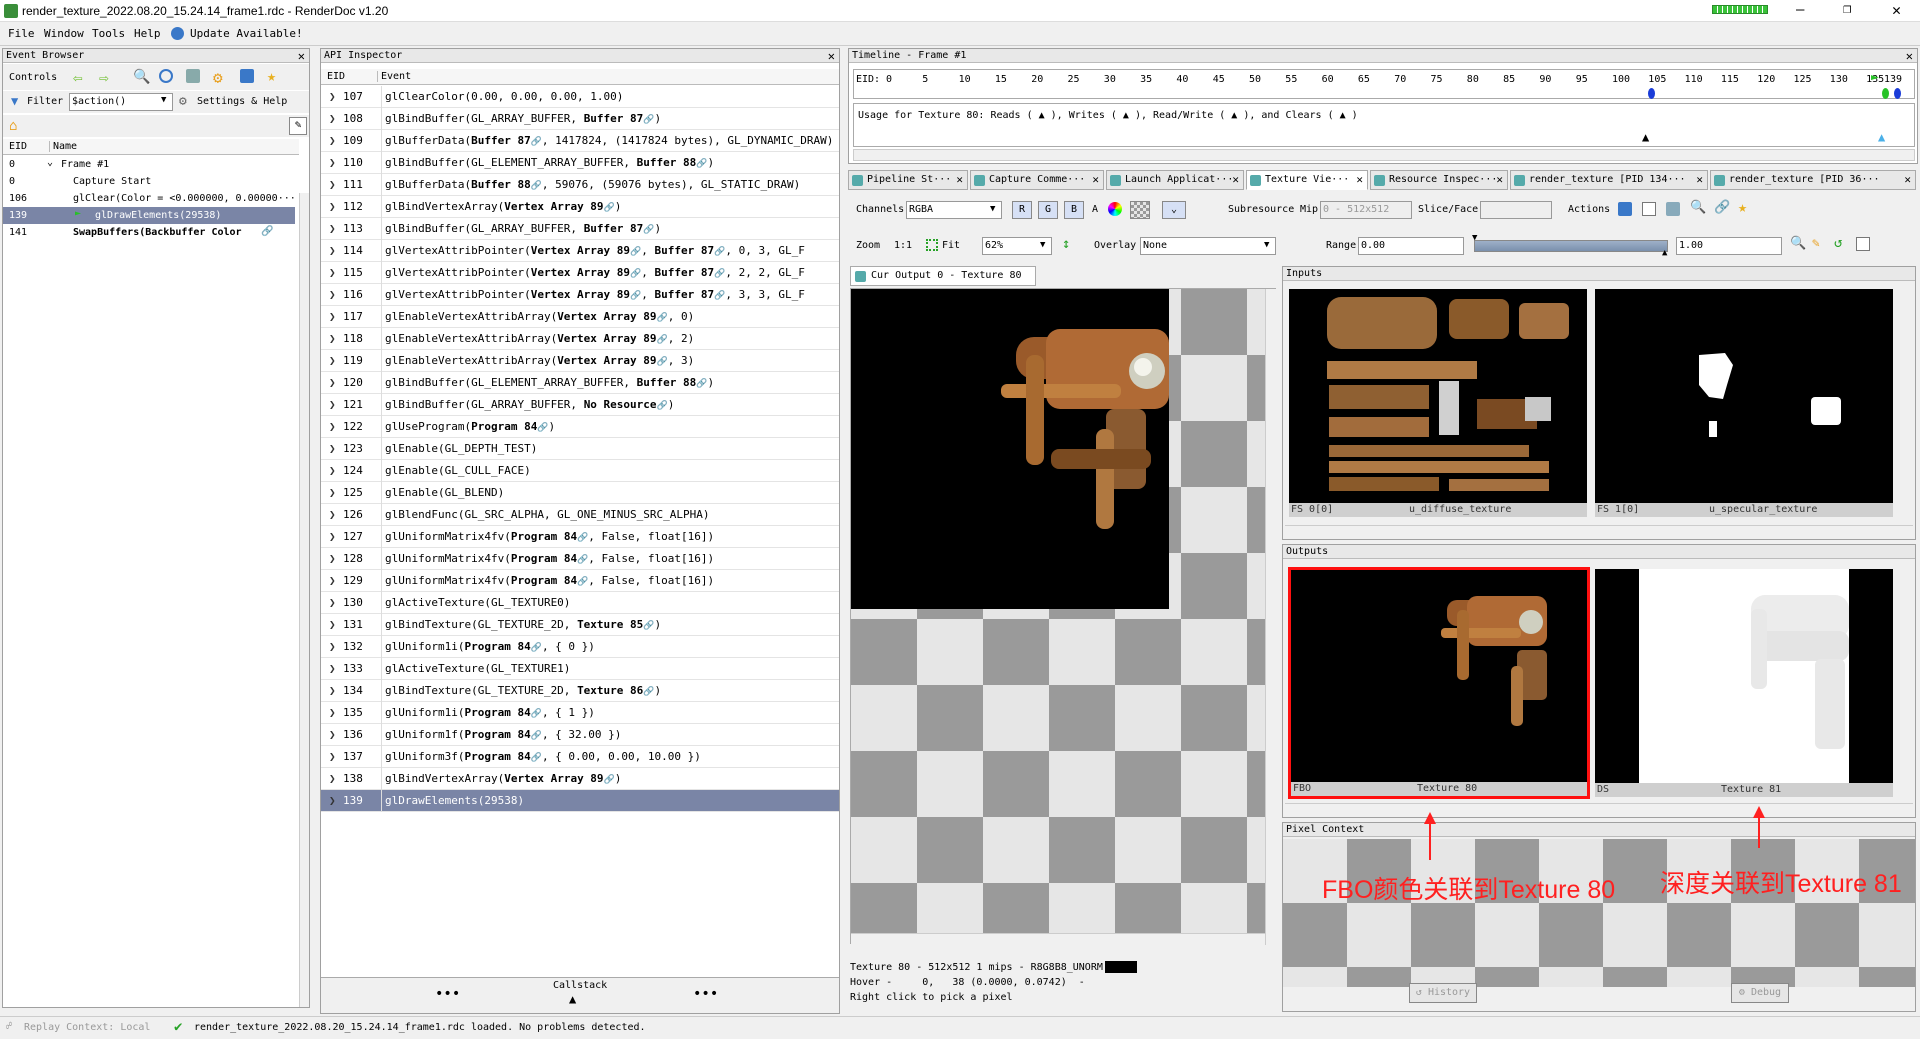 The width and height of the screenshot is (1920, 1039). I want to click on tab-pipeline-state: Pipeline St··· ✕, so click(908, 180).